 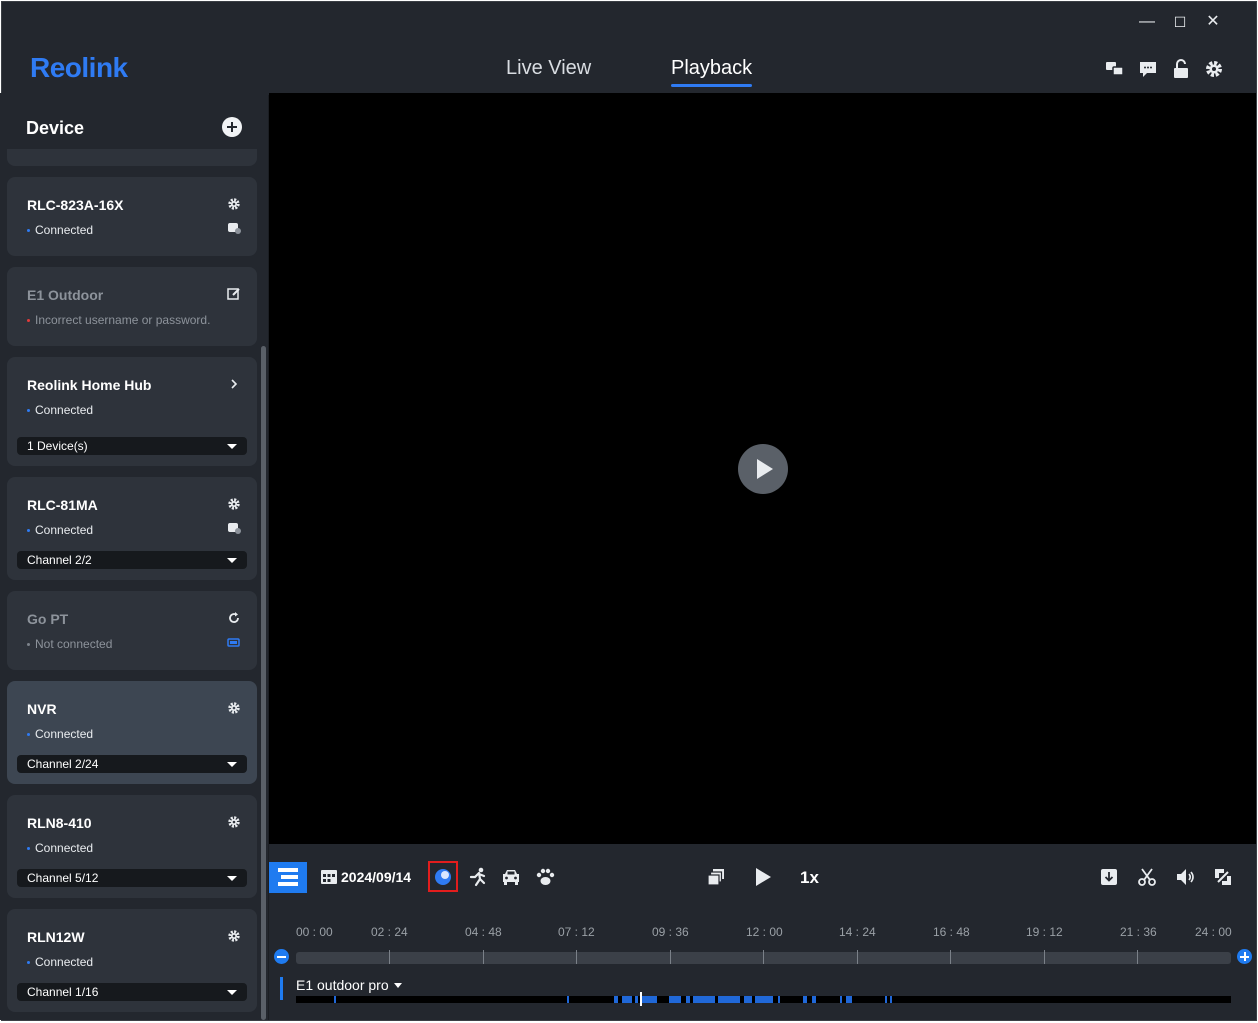 What do you see at coordinates (281, 956) in the screenshot?
I see `zoom-out-icon` at bounding box center [281, 956].